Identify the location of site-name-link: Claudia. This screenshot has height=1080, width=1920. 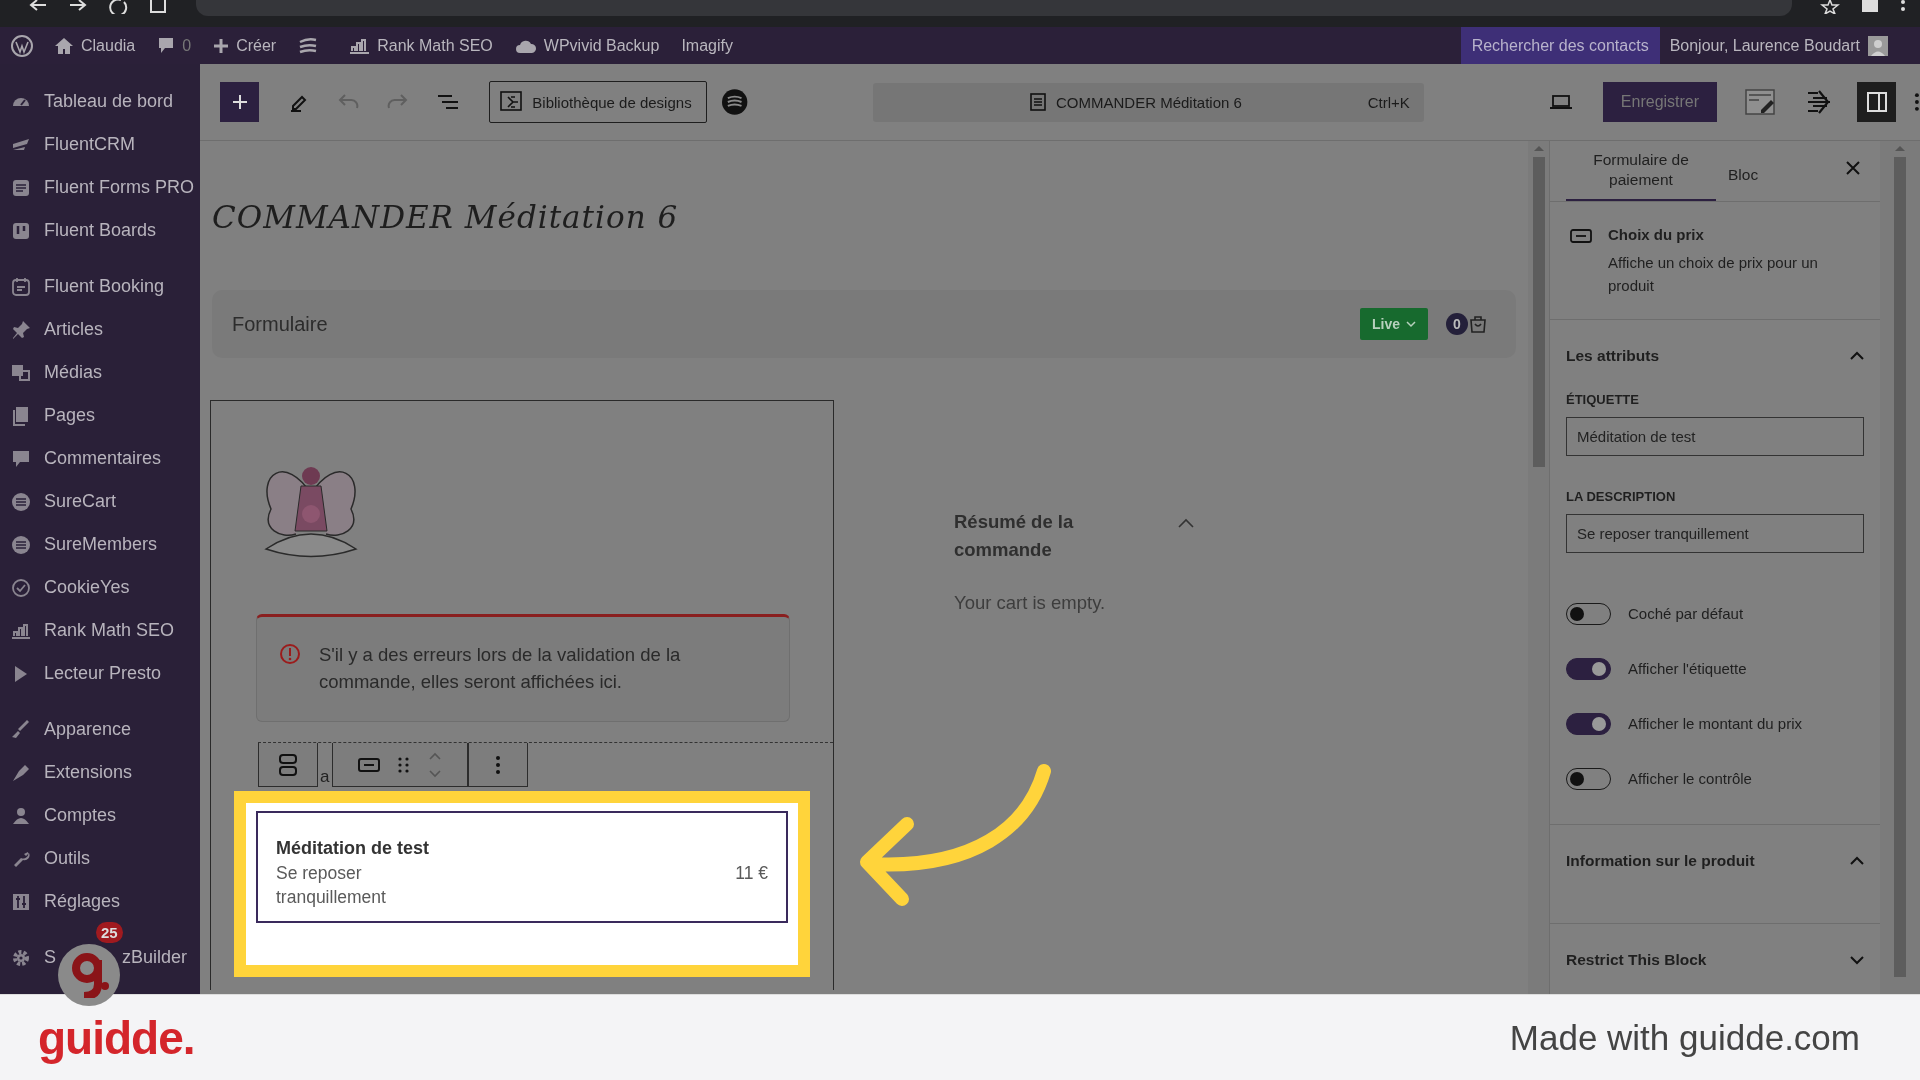
(108, 45).